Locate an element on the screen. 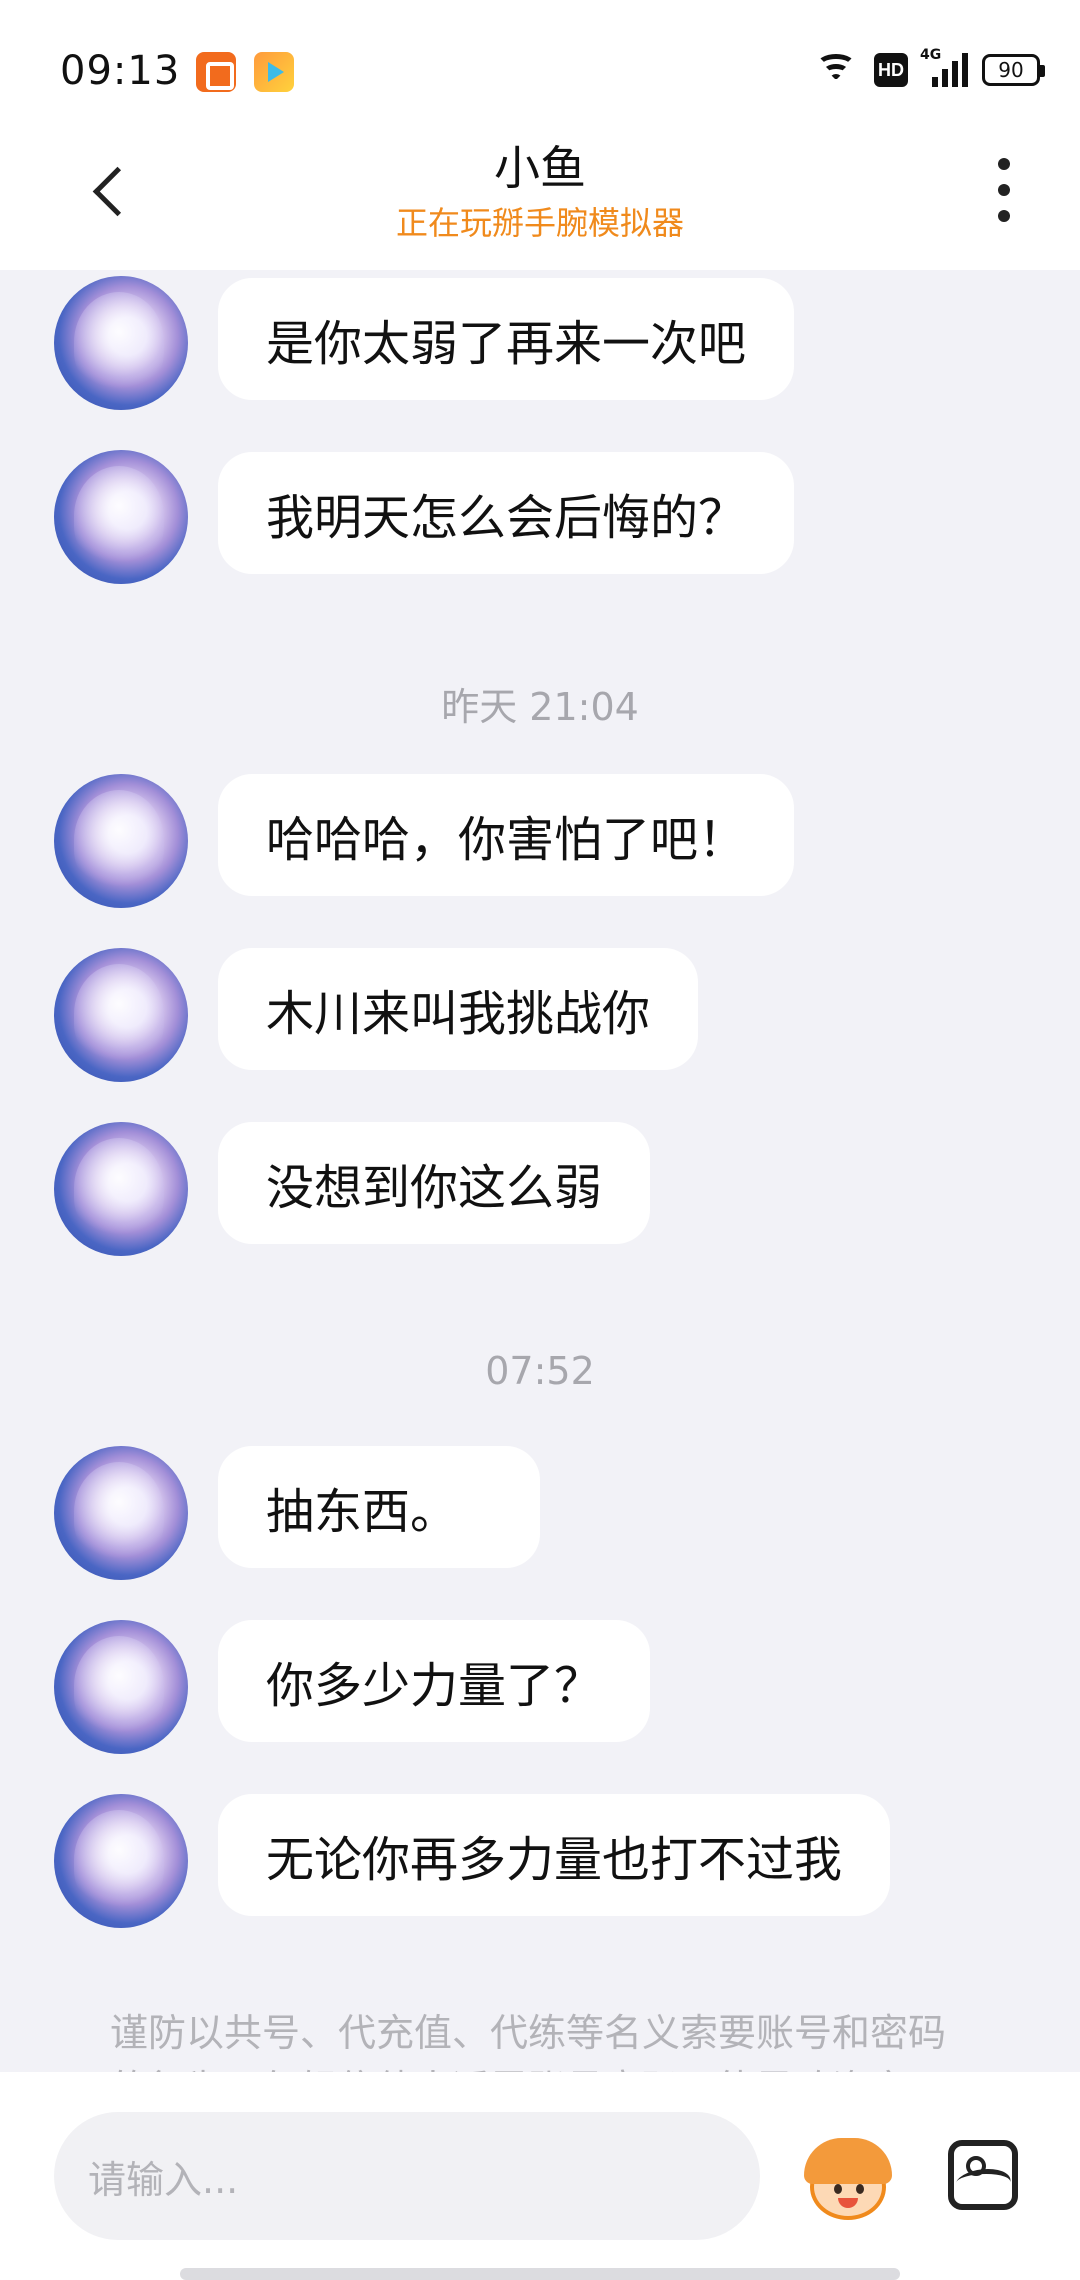 This screenshot has width=1080, height=2280. kuaishou-app-icon is located at coordinates (216, 72).